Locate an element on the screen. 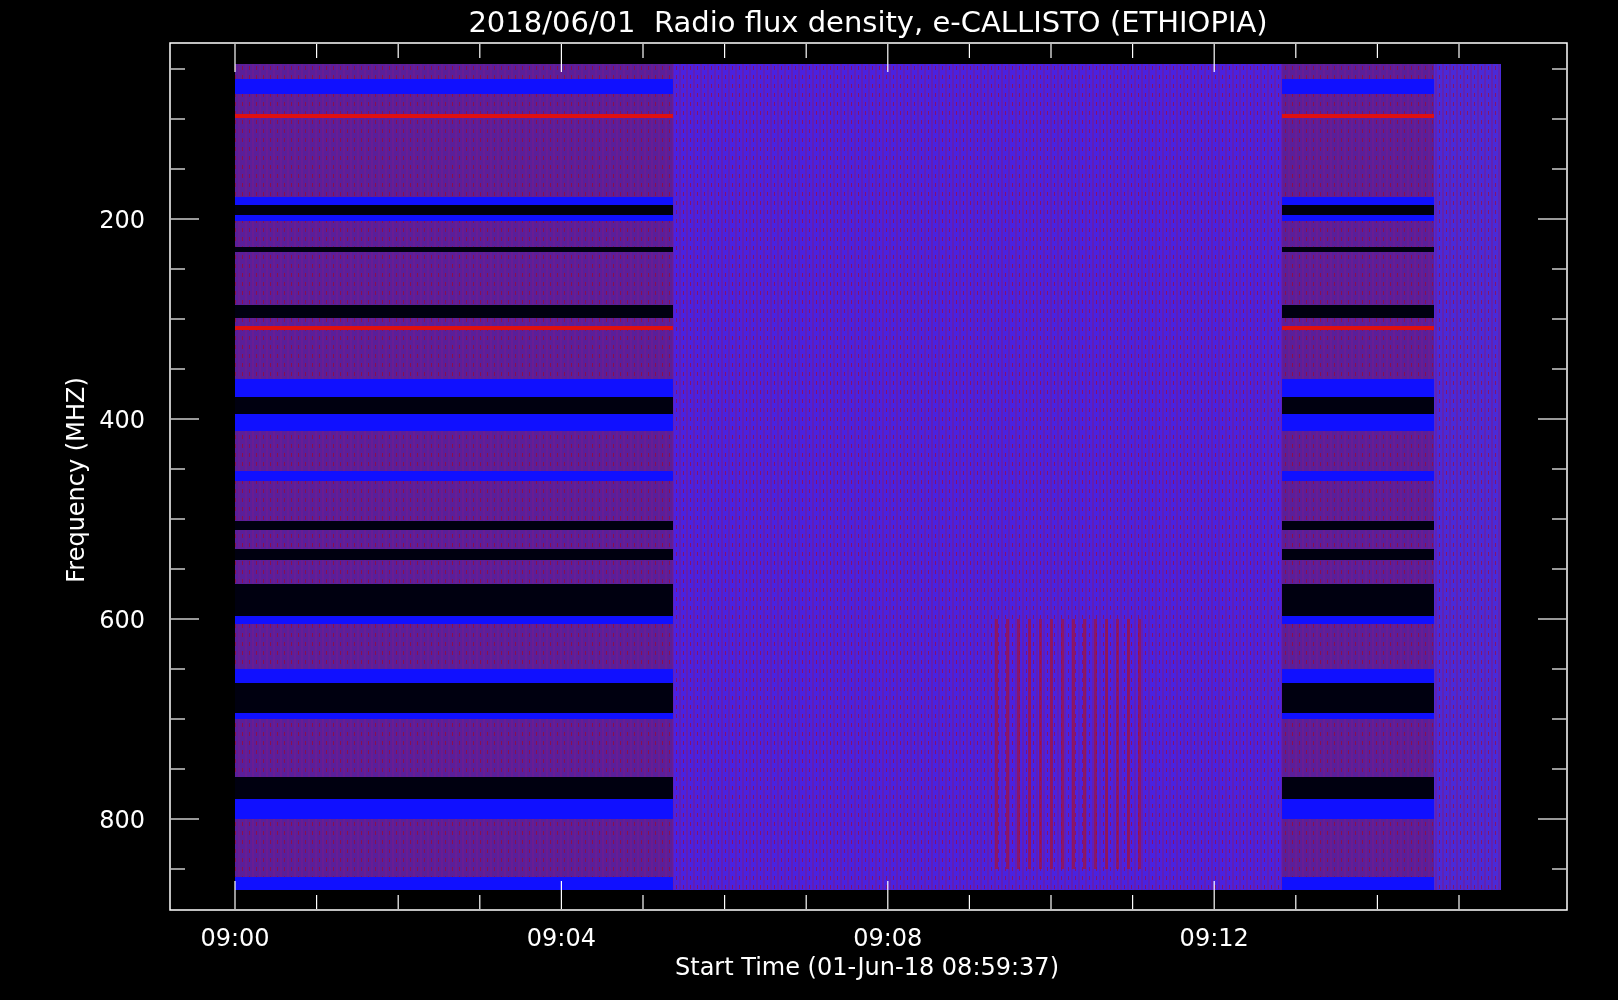 The image size is (1618, 1000). chart-title: 2018/06/01 Radio flux density, e-CALLISTO (ETHIOPIA) is located at coordinates (868, 22).